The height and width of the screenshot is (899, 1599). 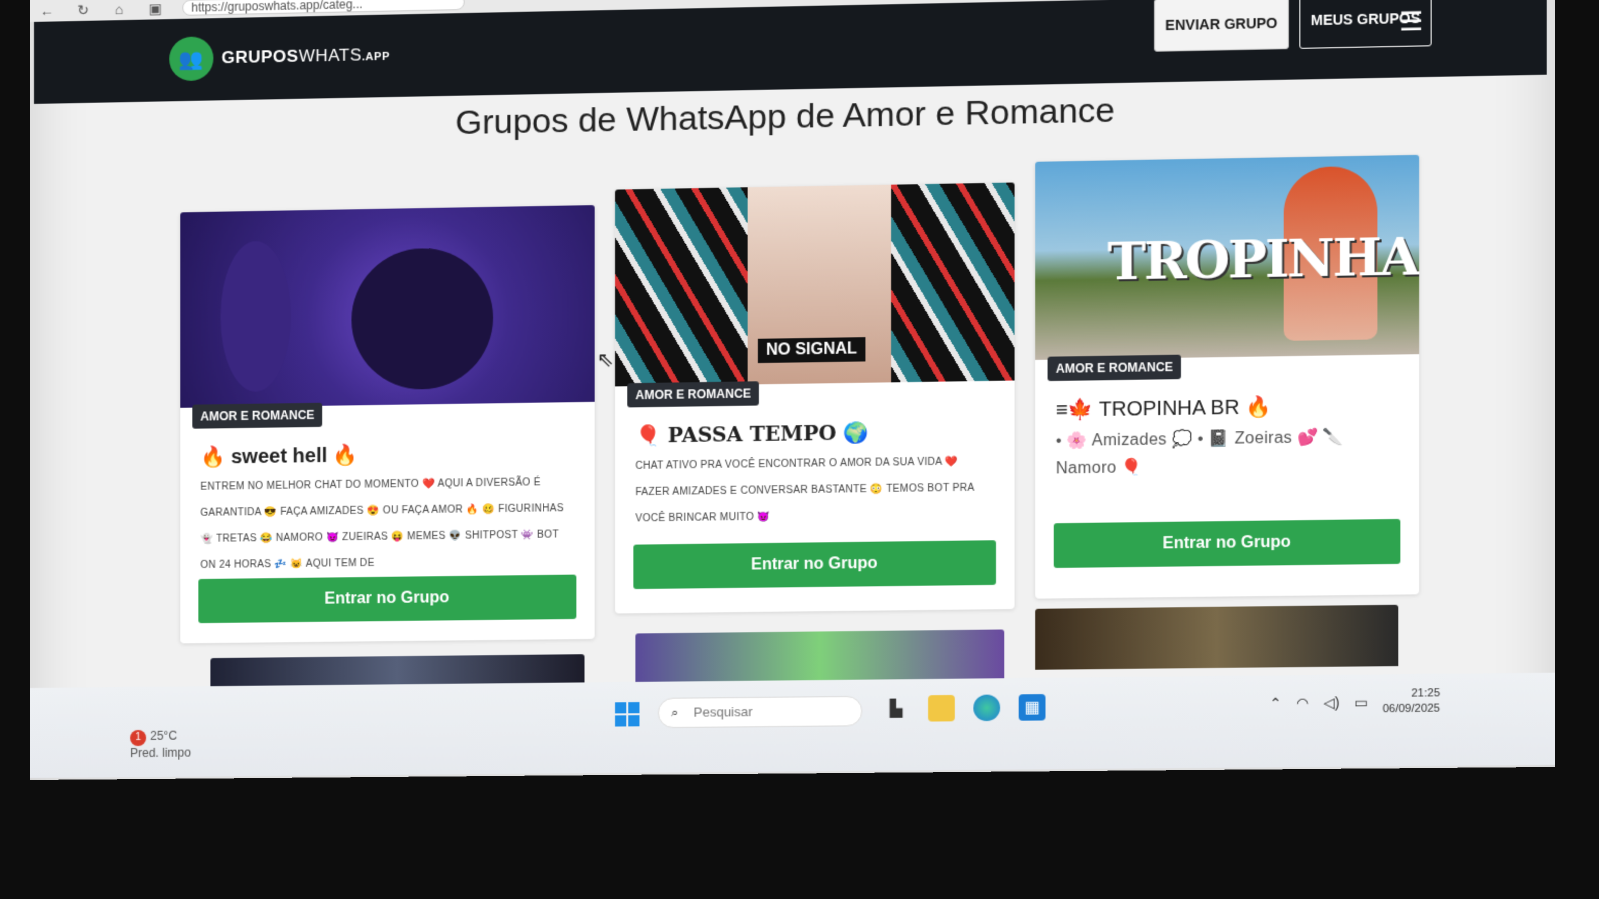 I want to click on image-caption: TROPINHA, so click(x=1262, y=258).